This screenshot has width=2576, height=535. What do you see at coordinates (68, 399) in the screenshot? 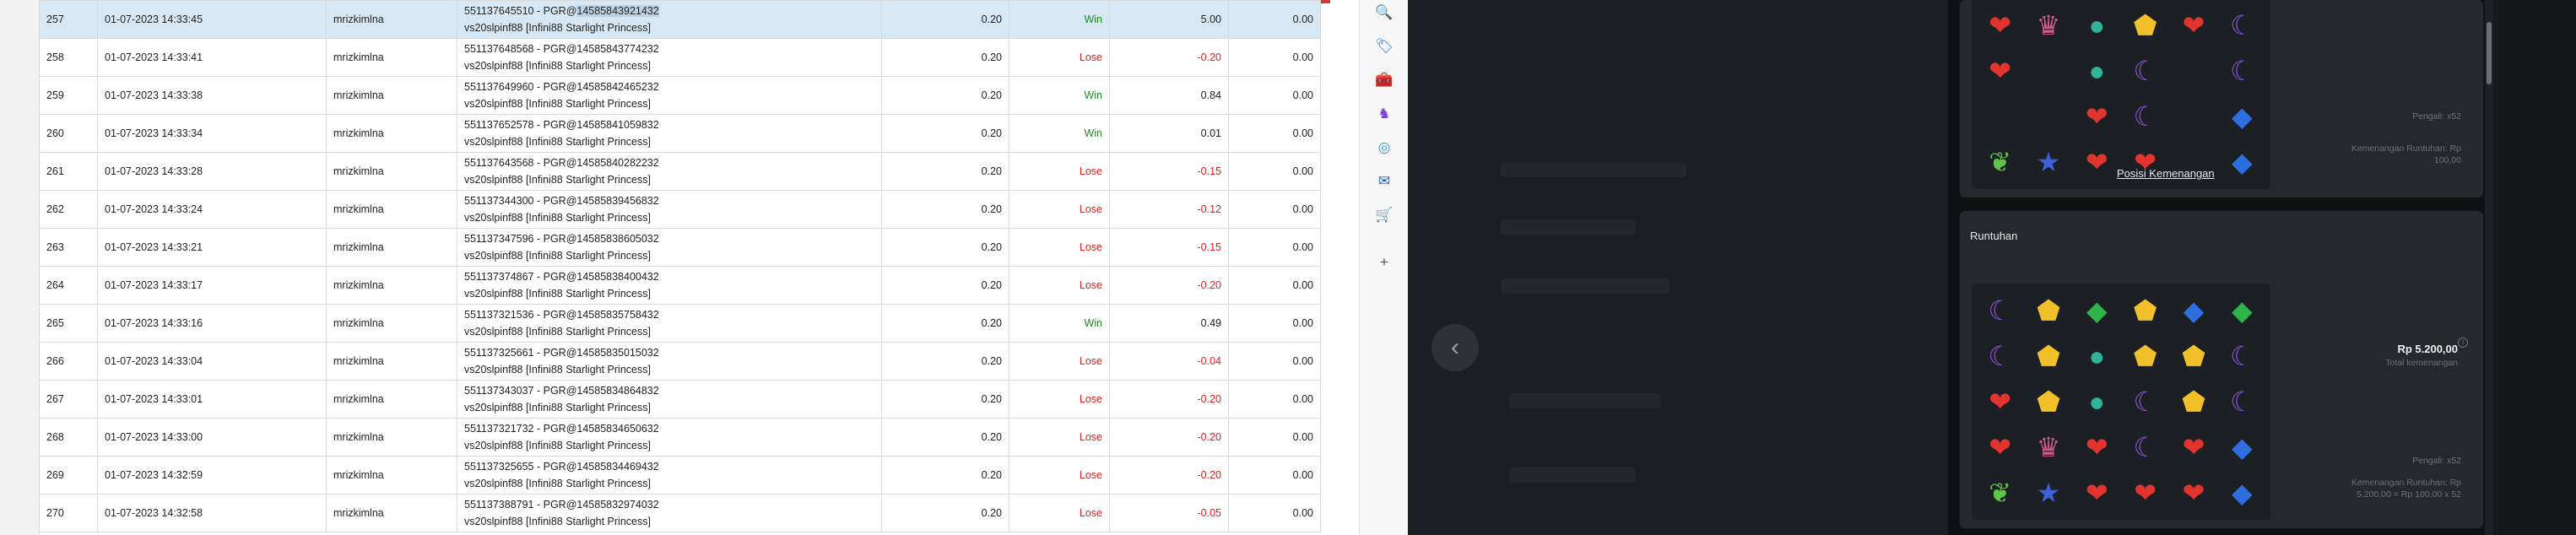
I see `row-number: 267` at bounding box center [68, 399].